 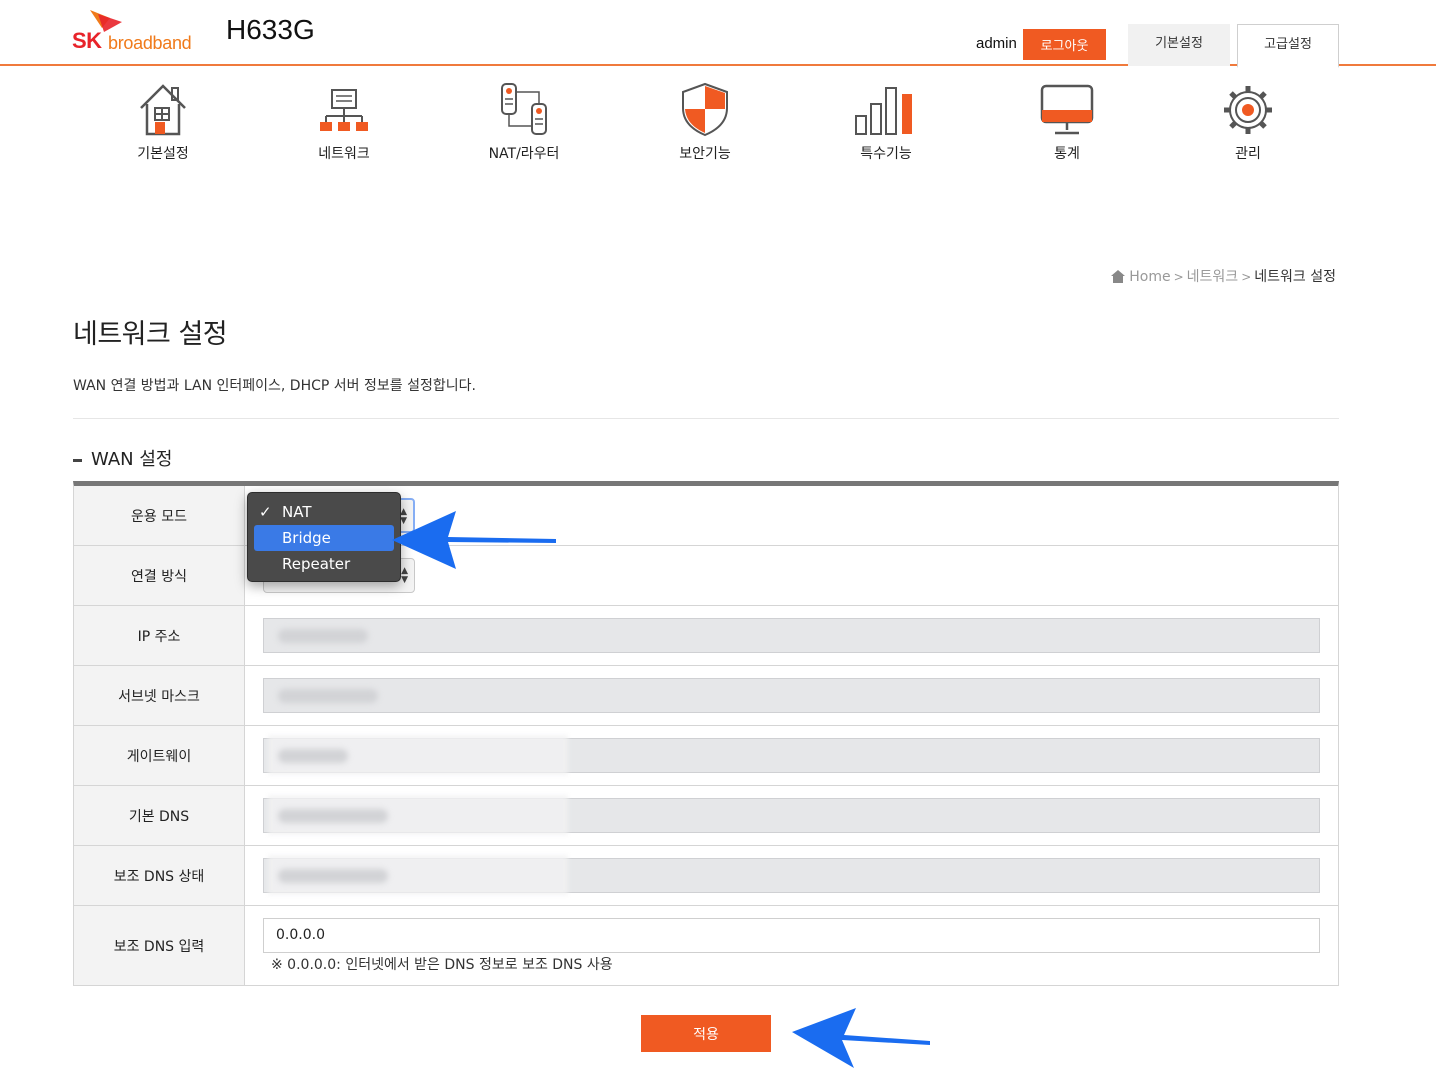 What do you see at coordinates (1295, 277) in the screenshot?
I see `breadcrumb-current: 네트워크 설정` at bounding box center [1295, 277].